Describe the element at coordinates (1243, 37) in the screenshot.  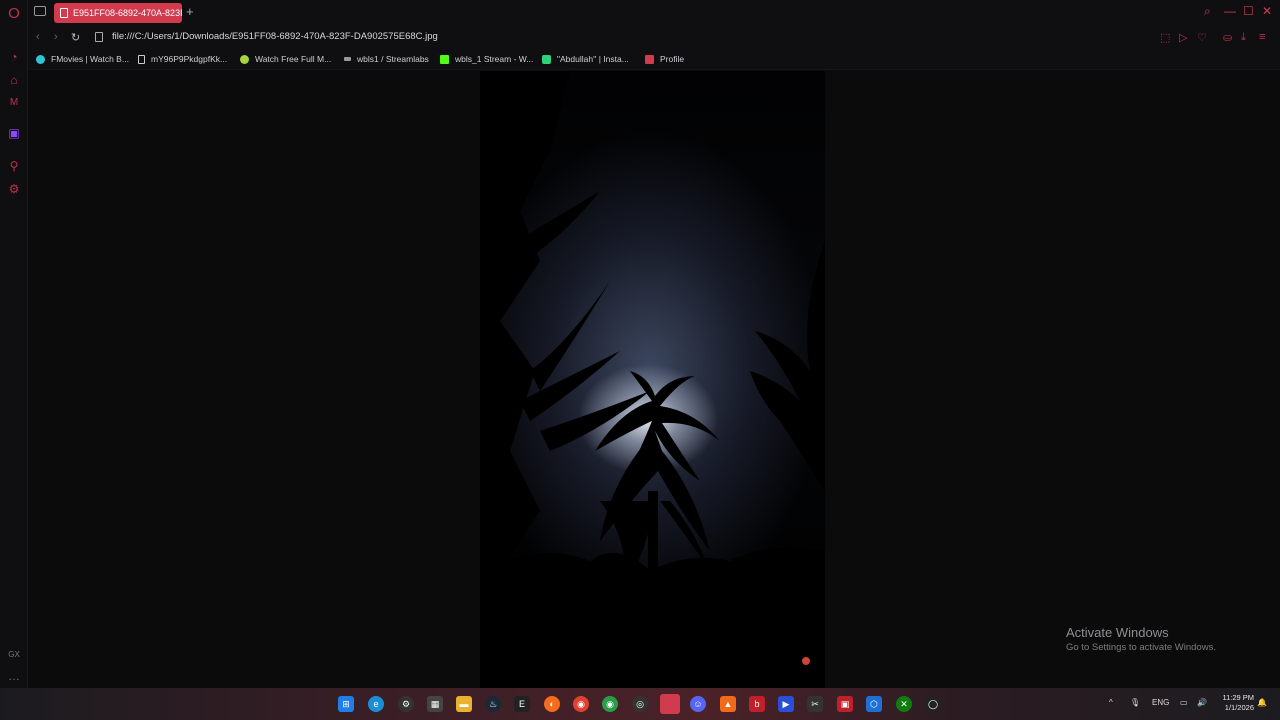
I see `download-icon: ⤓` at that location.